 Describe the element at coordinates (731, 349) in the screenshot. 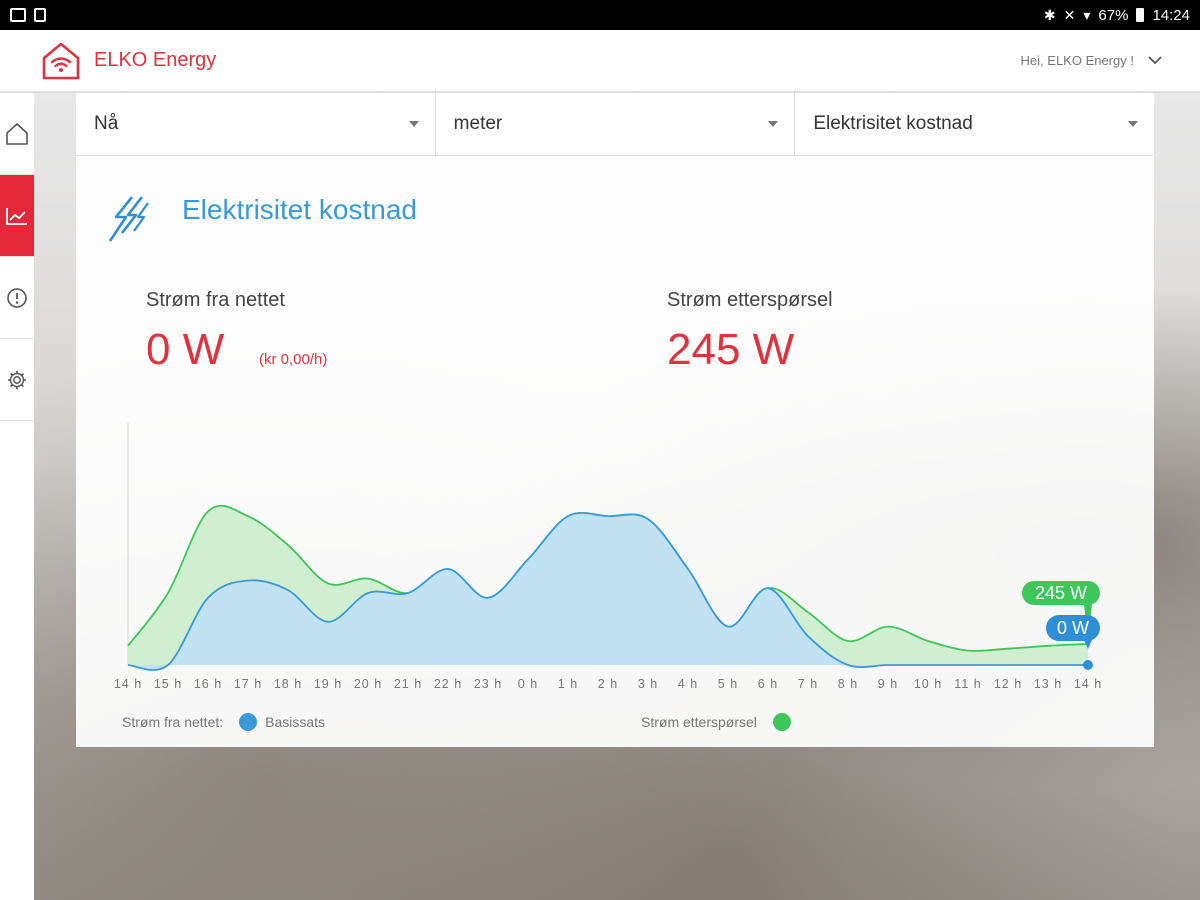

I see `demand-value: 245 W` at that location.